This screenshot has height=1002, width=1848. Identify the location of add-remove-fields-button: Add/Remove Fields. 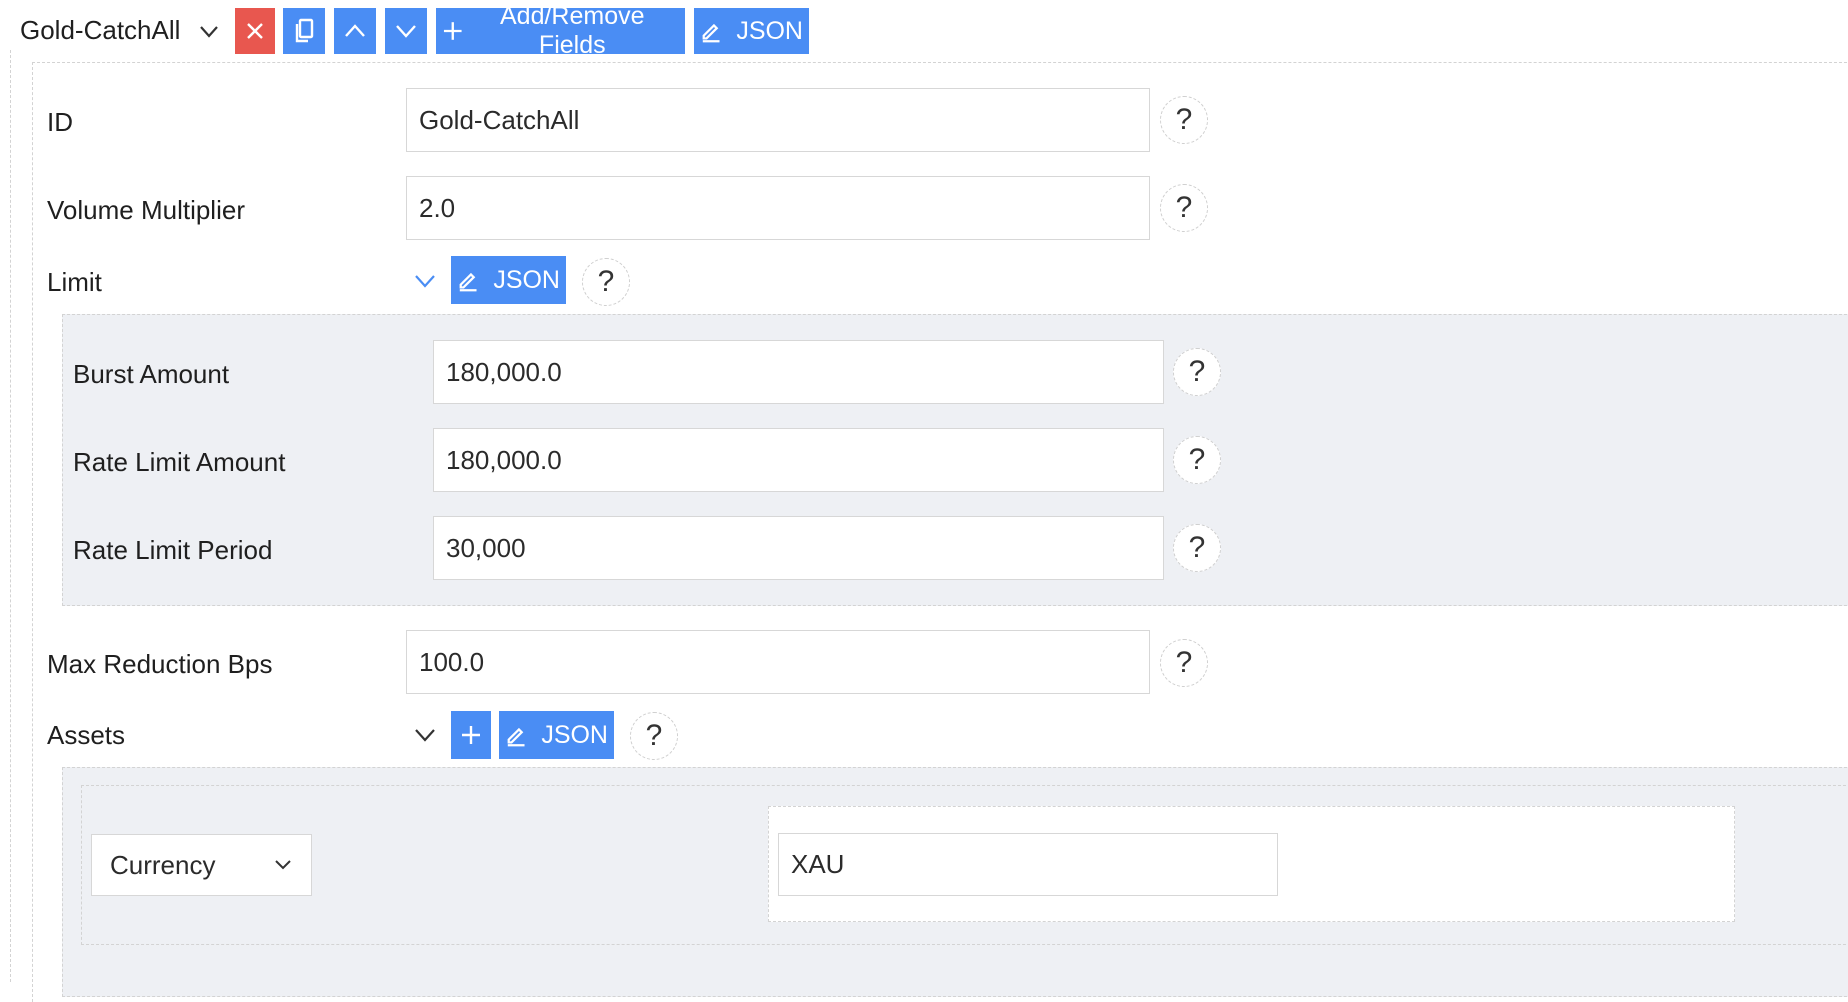
(560, 30).